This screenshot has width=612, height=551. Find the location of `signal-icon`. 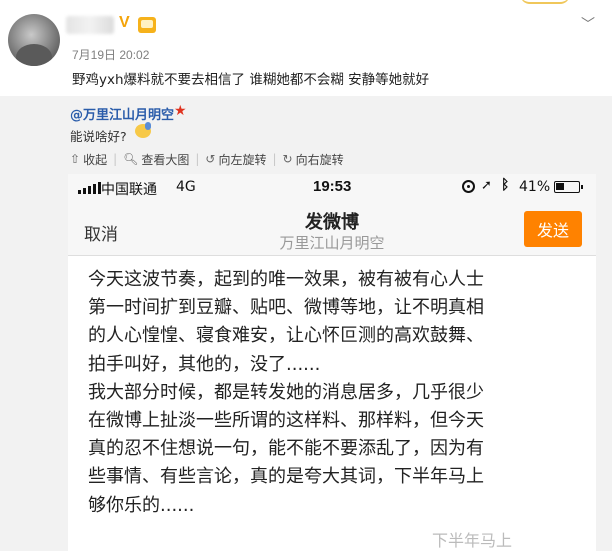

signal-icon is located at coordinates (89, 188).